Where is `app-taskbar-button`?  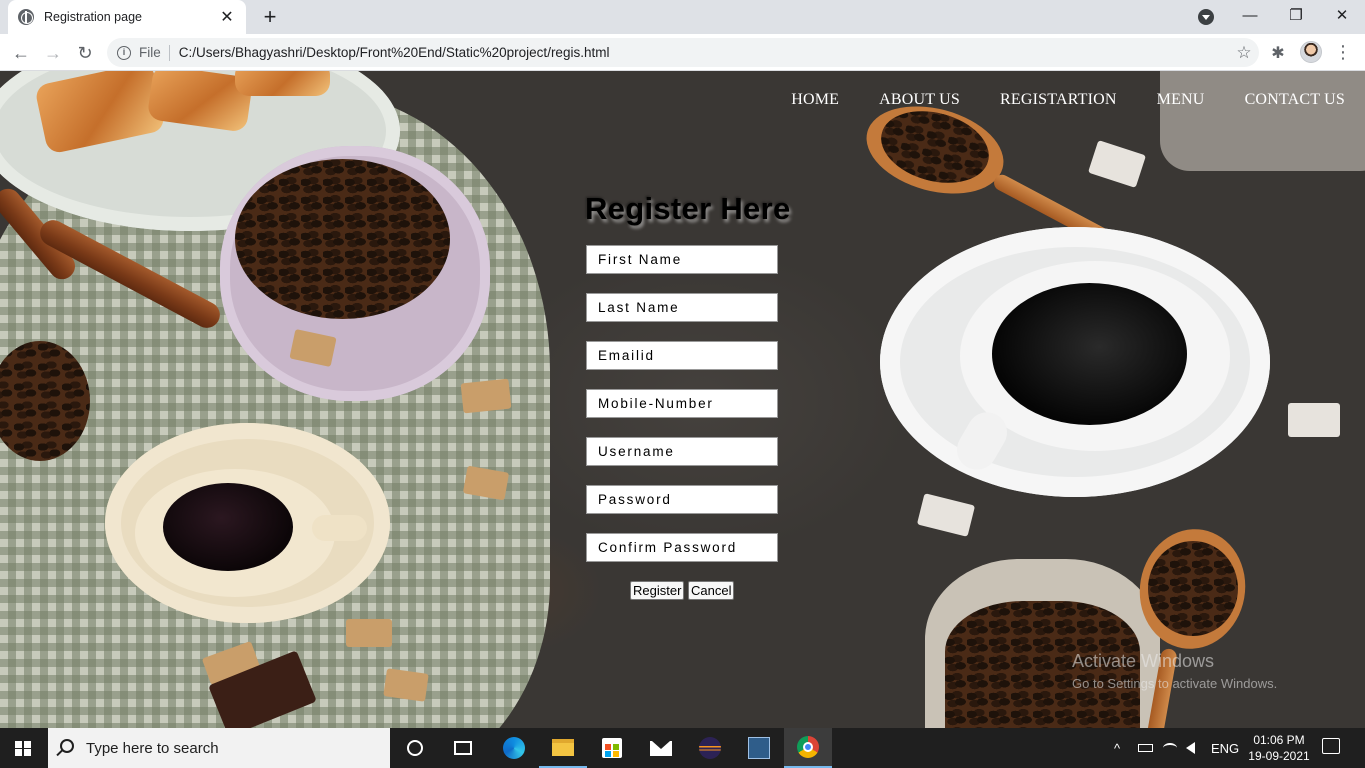 app-taskbar-button is located at coordinates (759, 748).